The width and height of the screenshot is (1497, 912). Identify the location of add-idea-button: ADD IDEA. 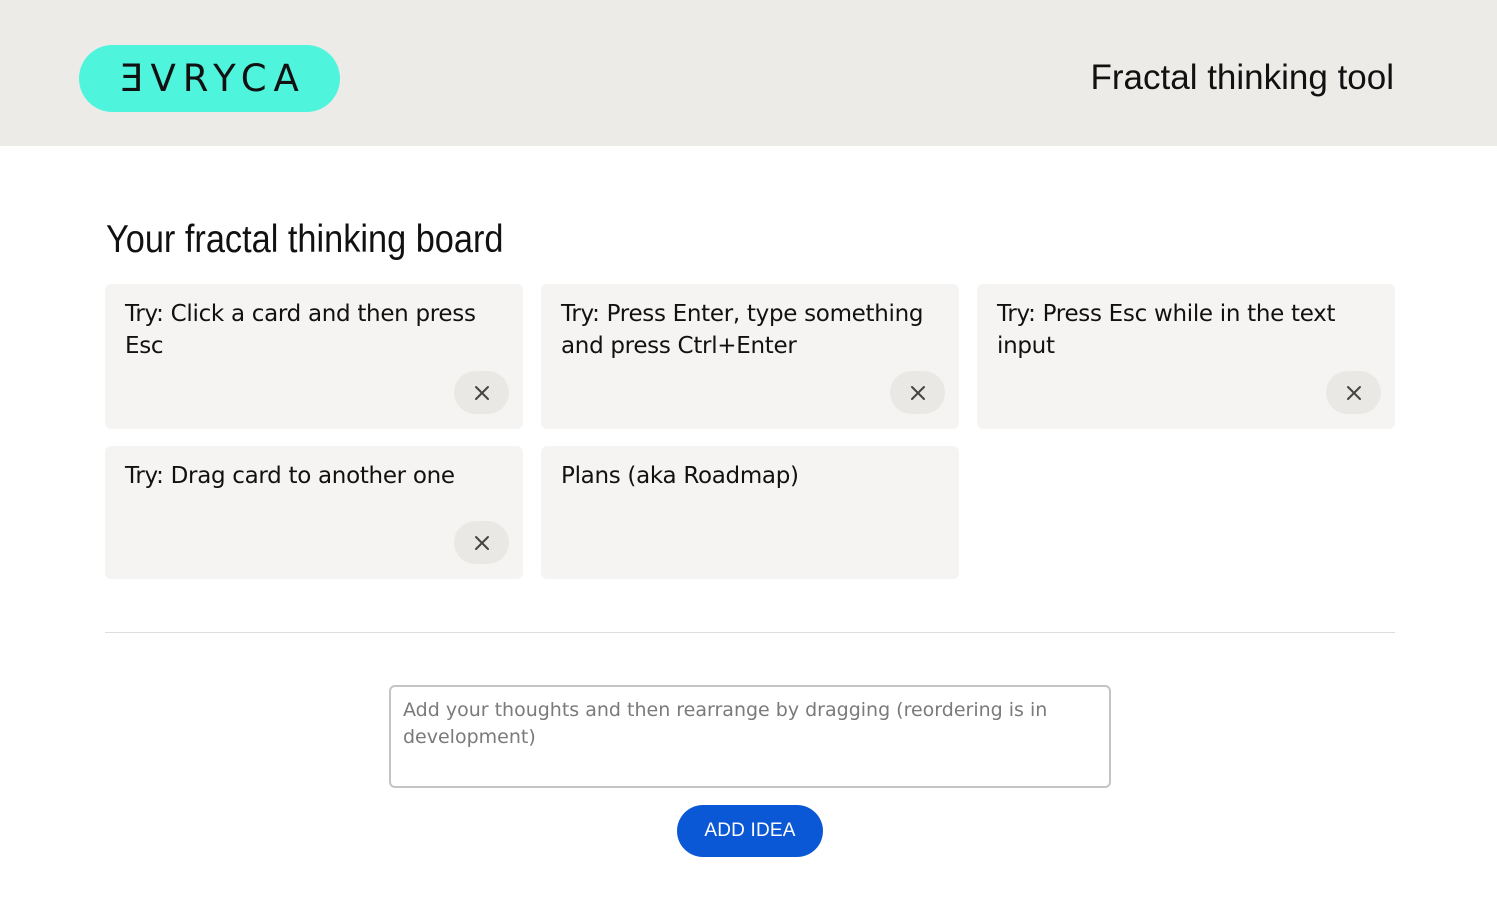
(750, 831).